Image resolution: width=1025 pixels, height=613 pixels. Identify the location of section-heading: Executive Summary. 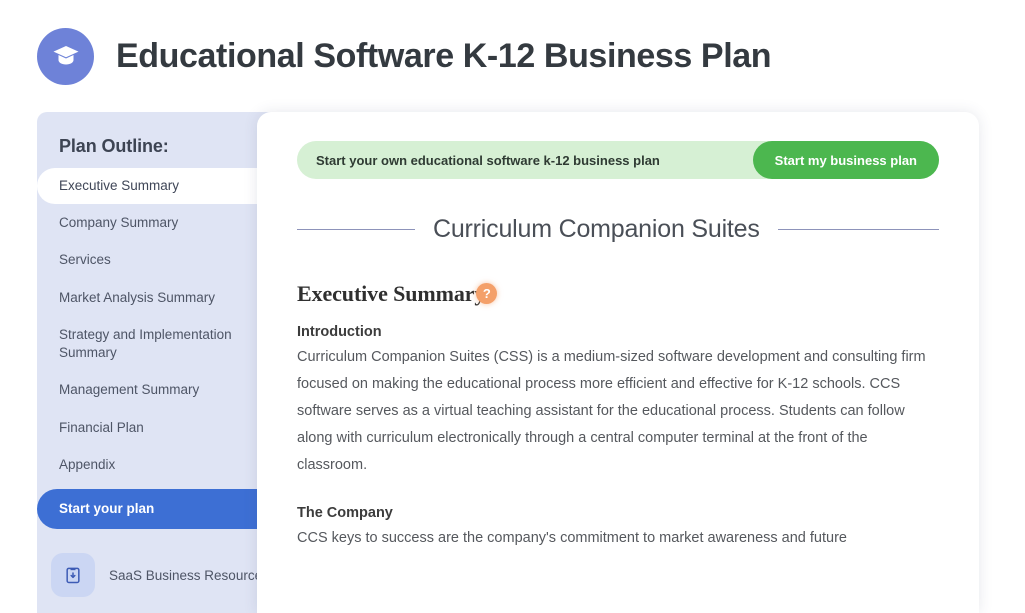
(391, 293).